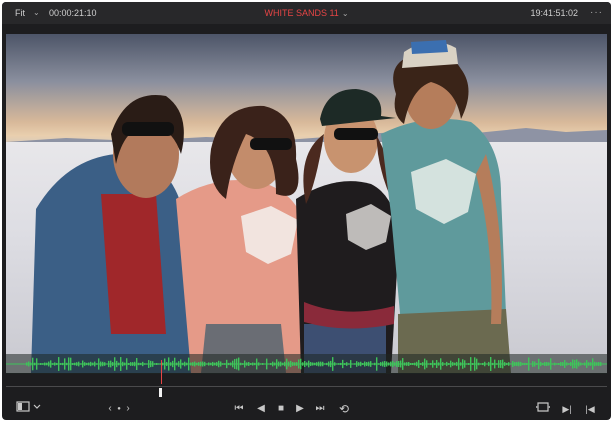  What do you see at coordinates (261, 409) in the screenshot?
I see `play-reverse-icon: ◀` at bounding box center [261, 409].